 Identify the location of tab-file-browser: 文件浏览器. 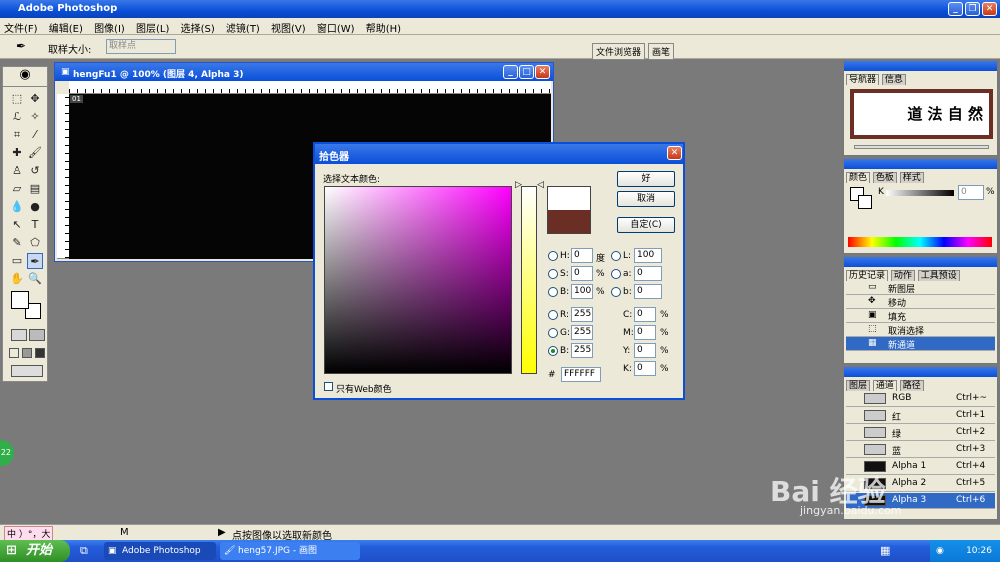
(619, 51).